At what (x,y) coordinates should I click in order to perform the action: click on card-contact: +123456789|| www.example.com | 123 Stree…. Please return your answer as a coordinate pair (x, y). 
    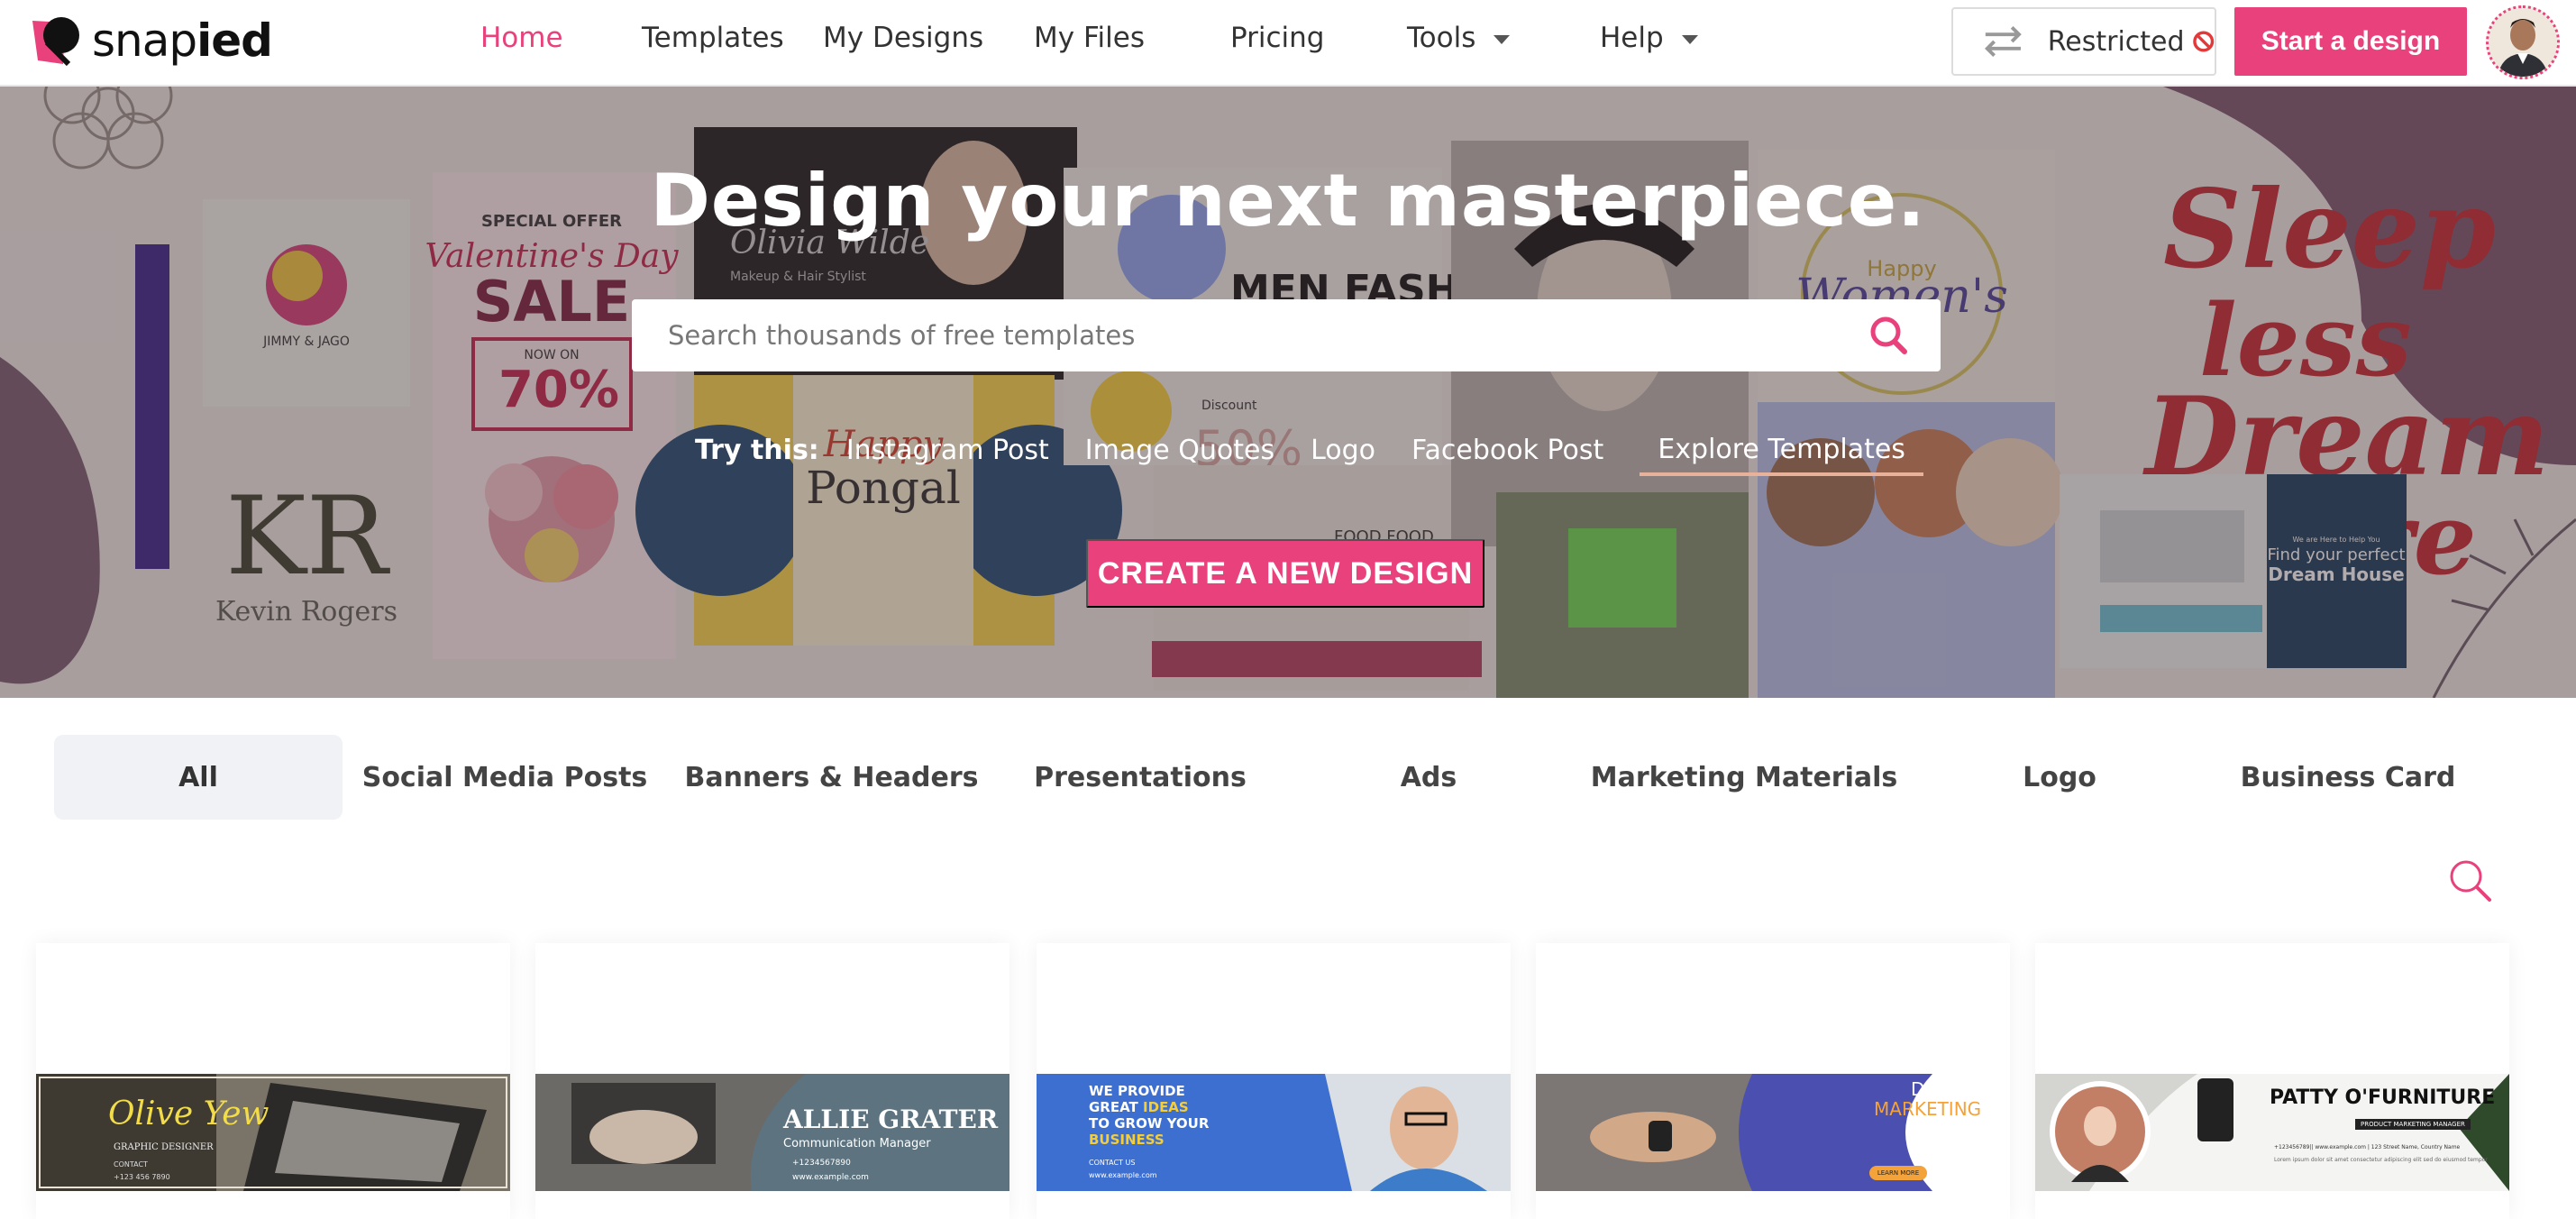
    Looking at the image, I should click on (2367, 1147).